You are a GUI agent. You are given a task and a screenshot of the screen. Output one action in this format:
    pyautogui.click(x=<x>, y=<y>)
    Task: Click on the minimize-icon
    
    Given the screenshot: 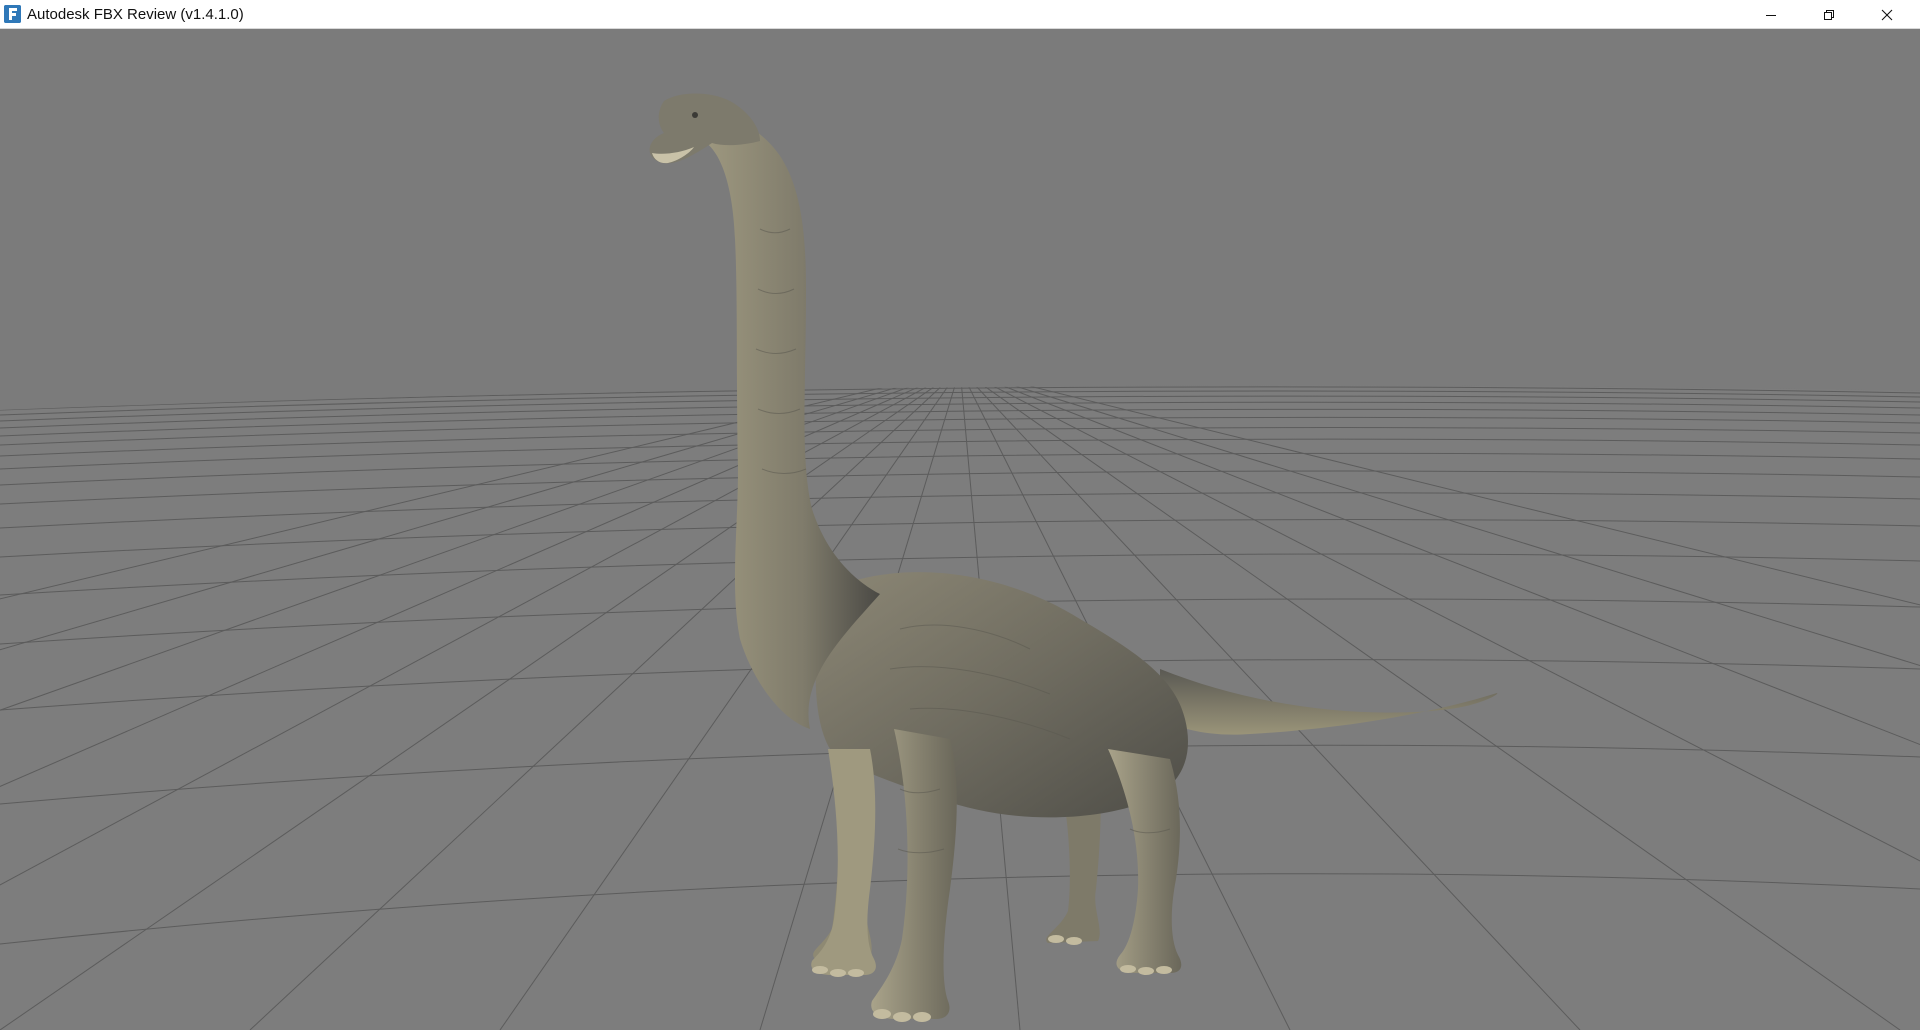 What is the action you would take?
    pyautogui.click(x=1771, y=15)
    